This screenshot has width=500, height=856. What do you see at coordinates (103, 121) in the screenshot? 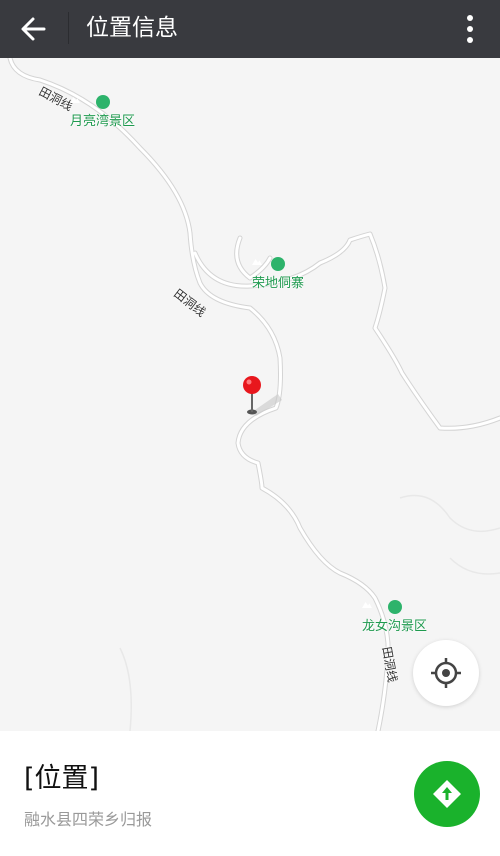
I see `poi-label: 月亮湾景区` at bounding box center [103, 121].